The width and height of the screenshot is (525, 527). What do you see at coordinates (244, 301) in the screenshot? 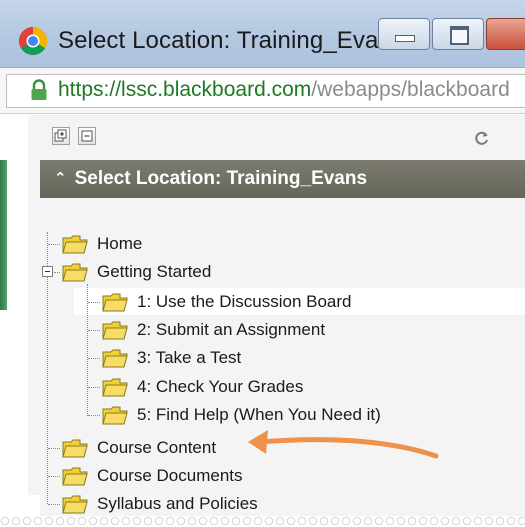
I see `tree-item-label: 1: Use the Discussion Board` at bounding box center [244, 301].